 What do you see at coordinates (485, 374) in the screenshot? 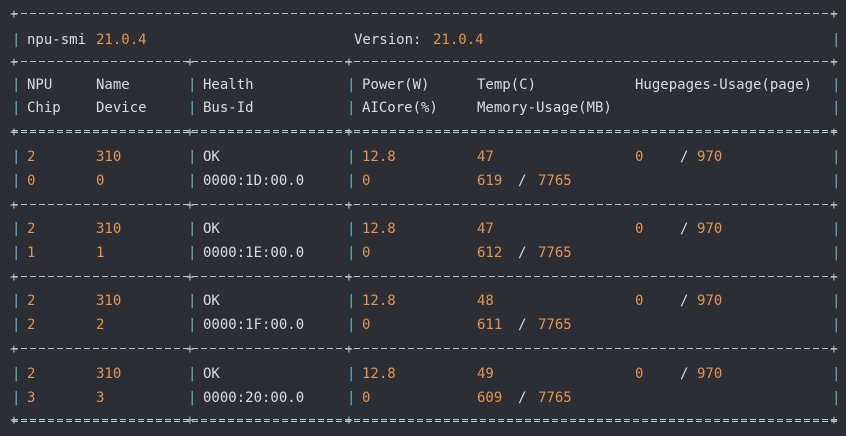
I see `temp-value: 49` at bounding box center [485, 374].